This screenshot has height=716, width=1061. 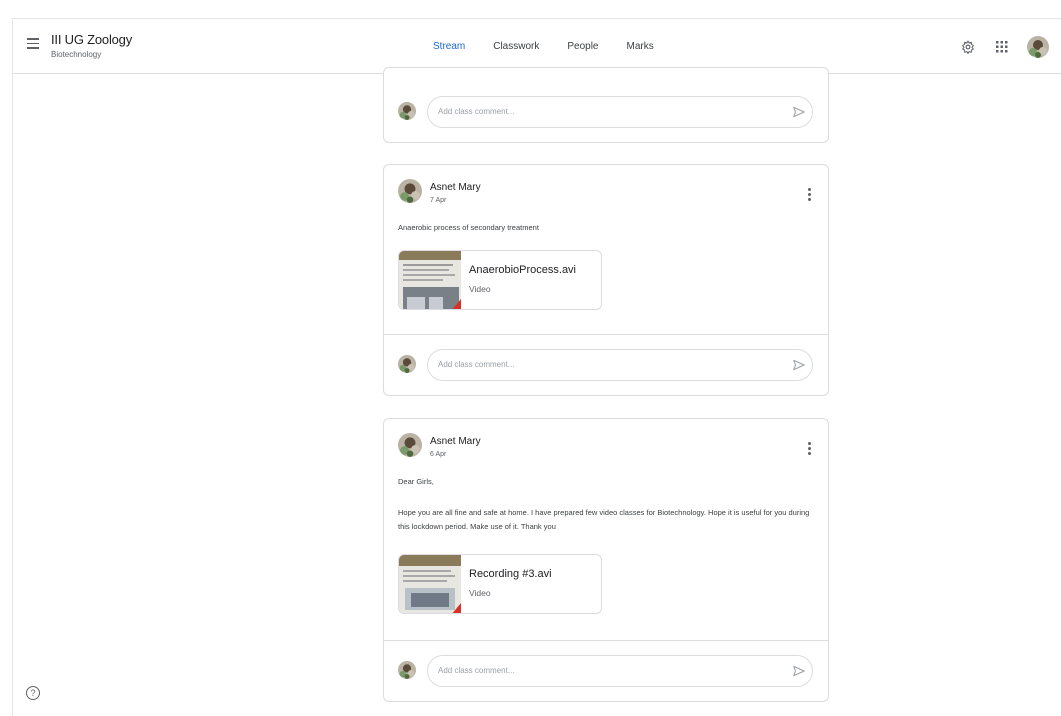 What do you see at coordinates (500, 584) in the screenshot?
I see `attachment-card: Recording #3.avi Video` at bounding box center [500, 584].